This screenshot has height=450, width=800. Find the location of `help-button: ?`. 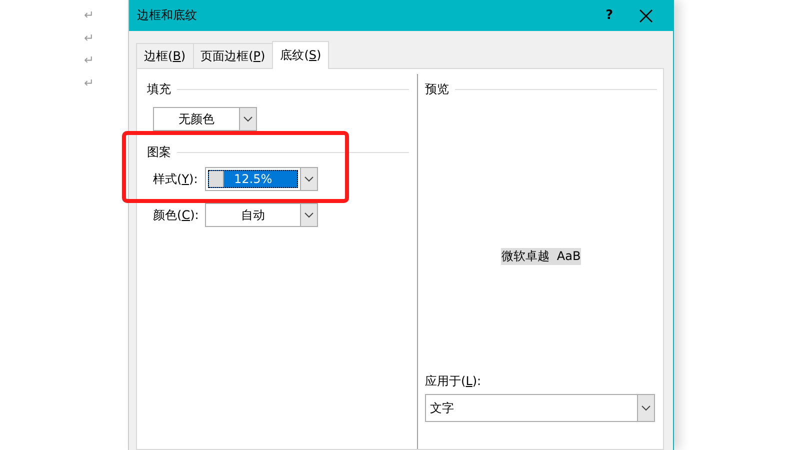

help-button: ? is located at coordinates (609, 15).